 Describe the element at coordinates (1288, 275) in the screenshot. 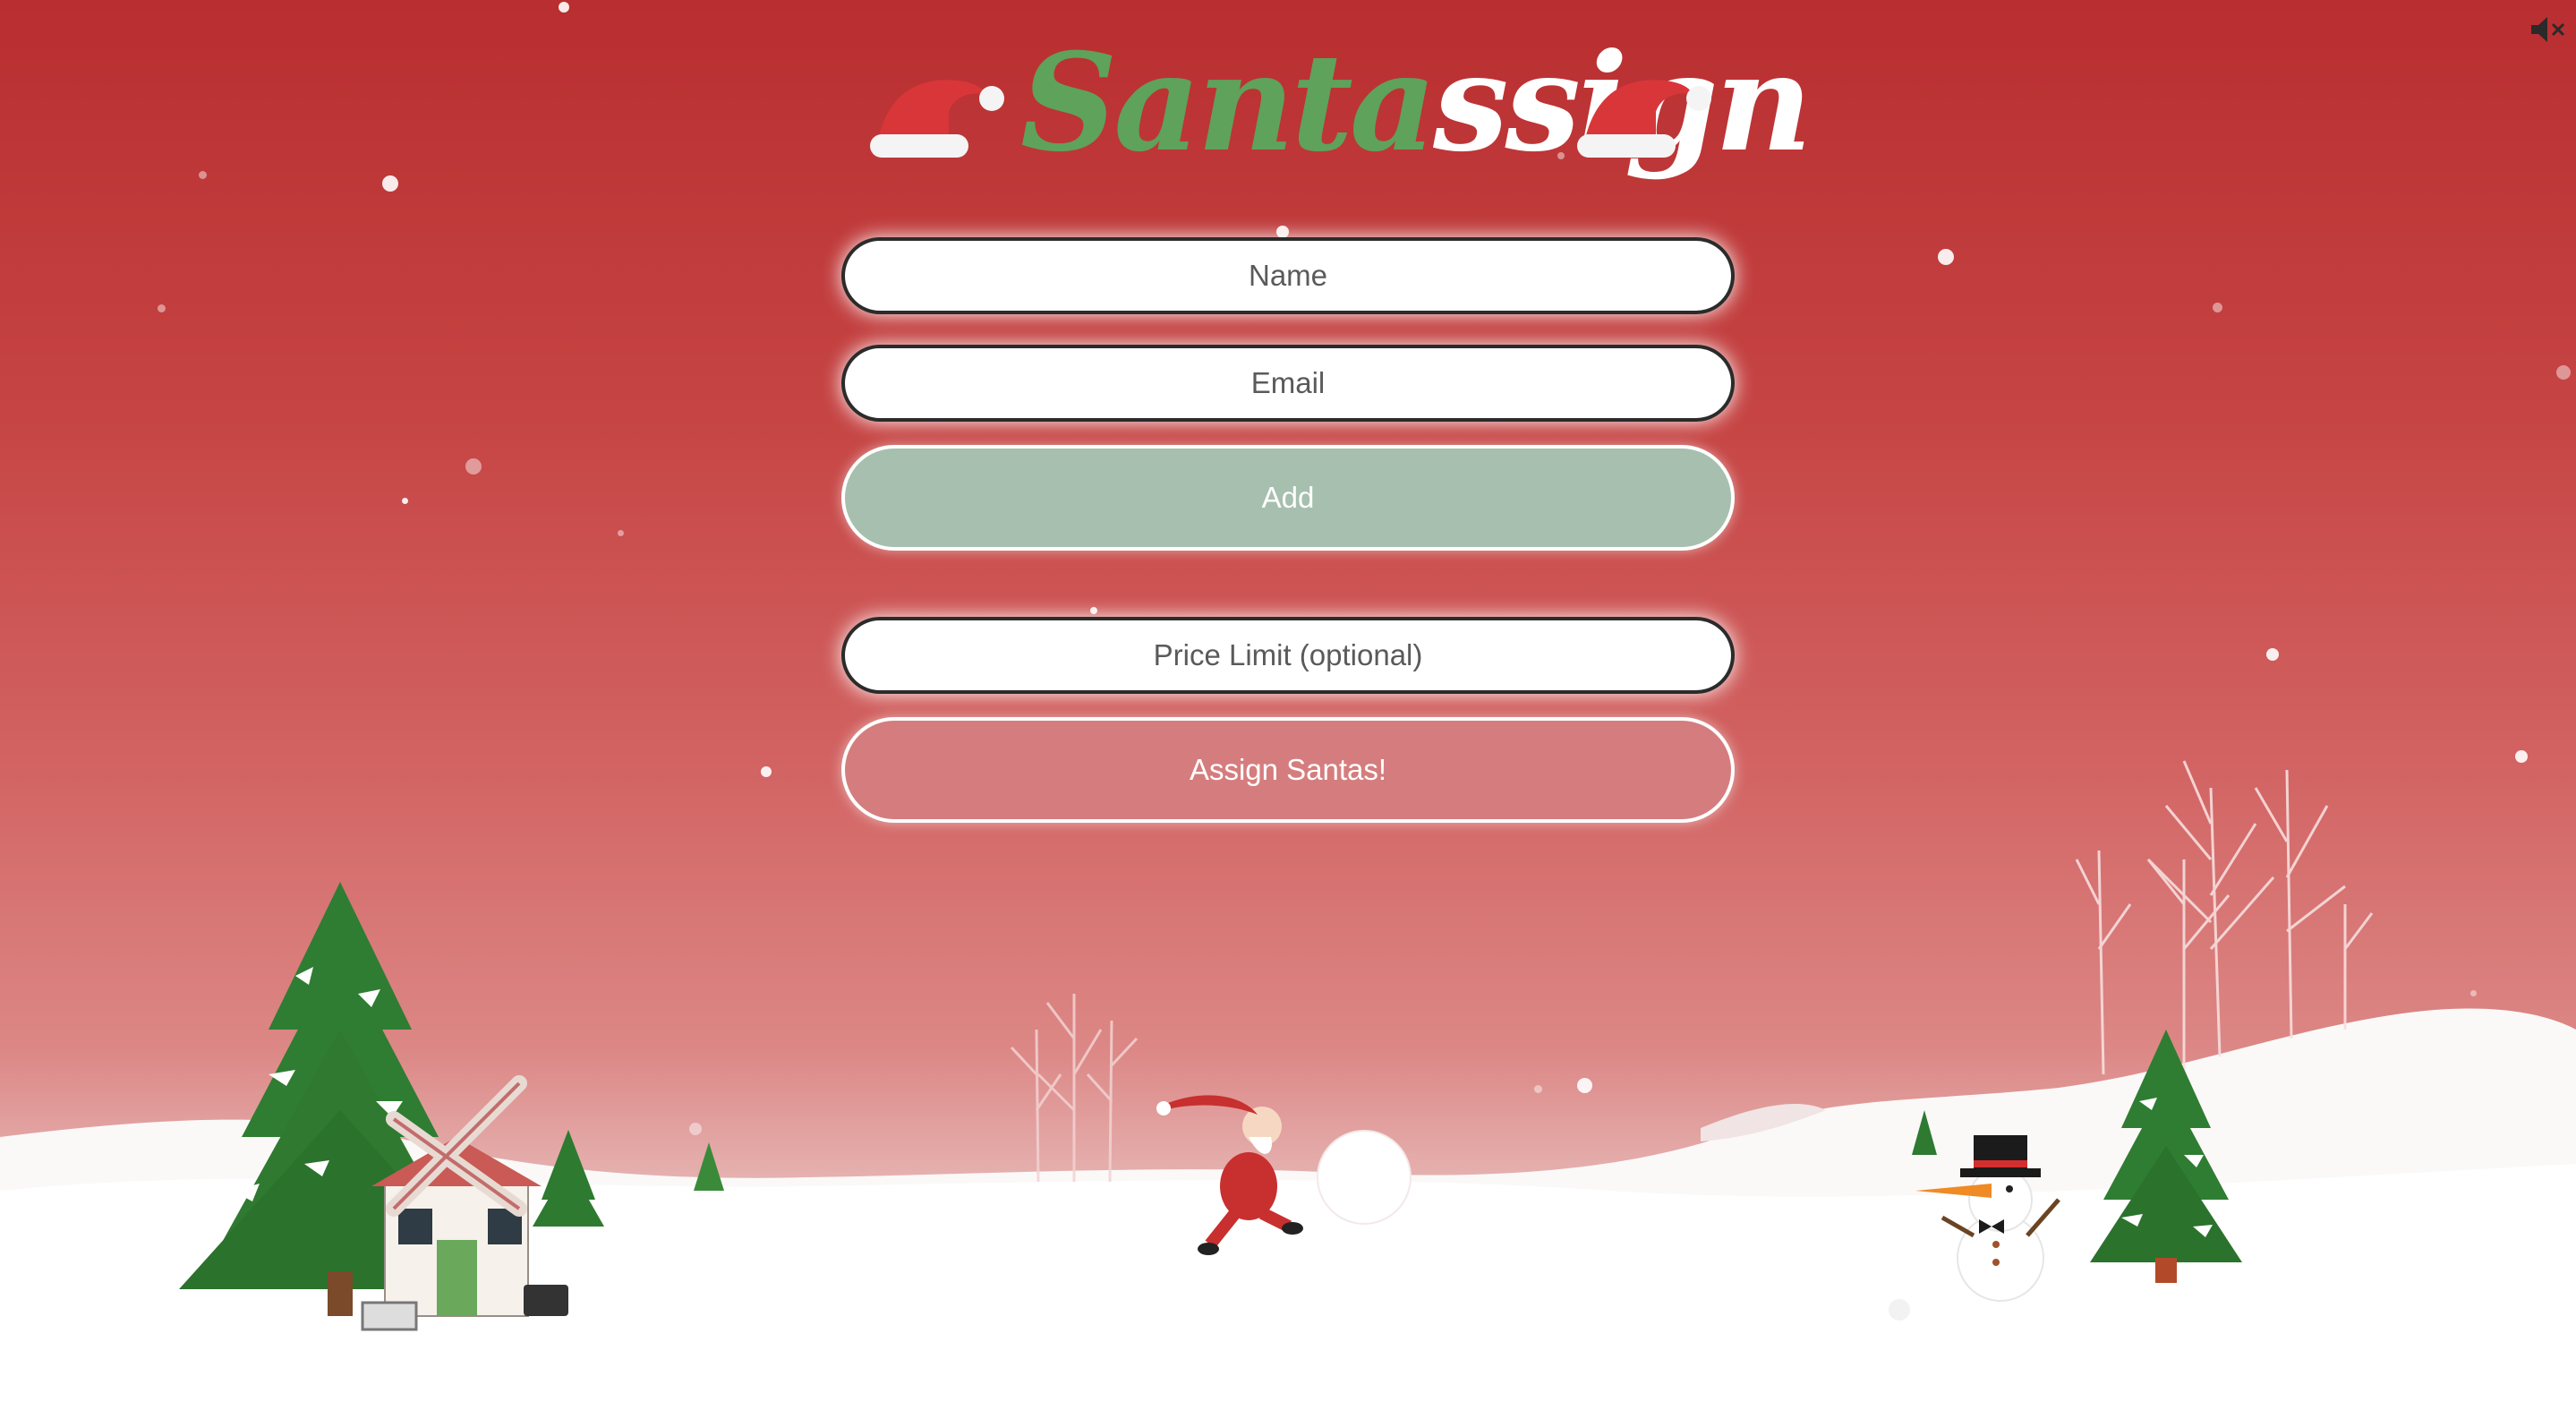

I see `name-input` at that location.